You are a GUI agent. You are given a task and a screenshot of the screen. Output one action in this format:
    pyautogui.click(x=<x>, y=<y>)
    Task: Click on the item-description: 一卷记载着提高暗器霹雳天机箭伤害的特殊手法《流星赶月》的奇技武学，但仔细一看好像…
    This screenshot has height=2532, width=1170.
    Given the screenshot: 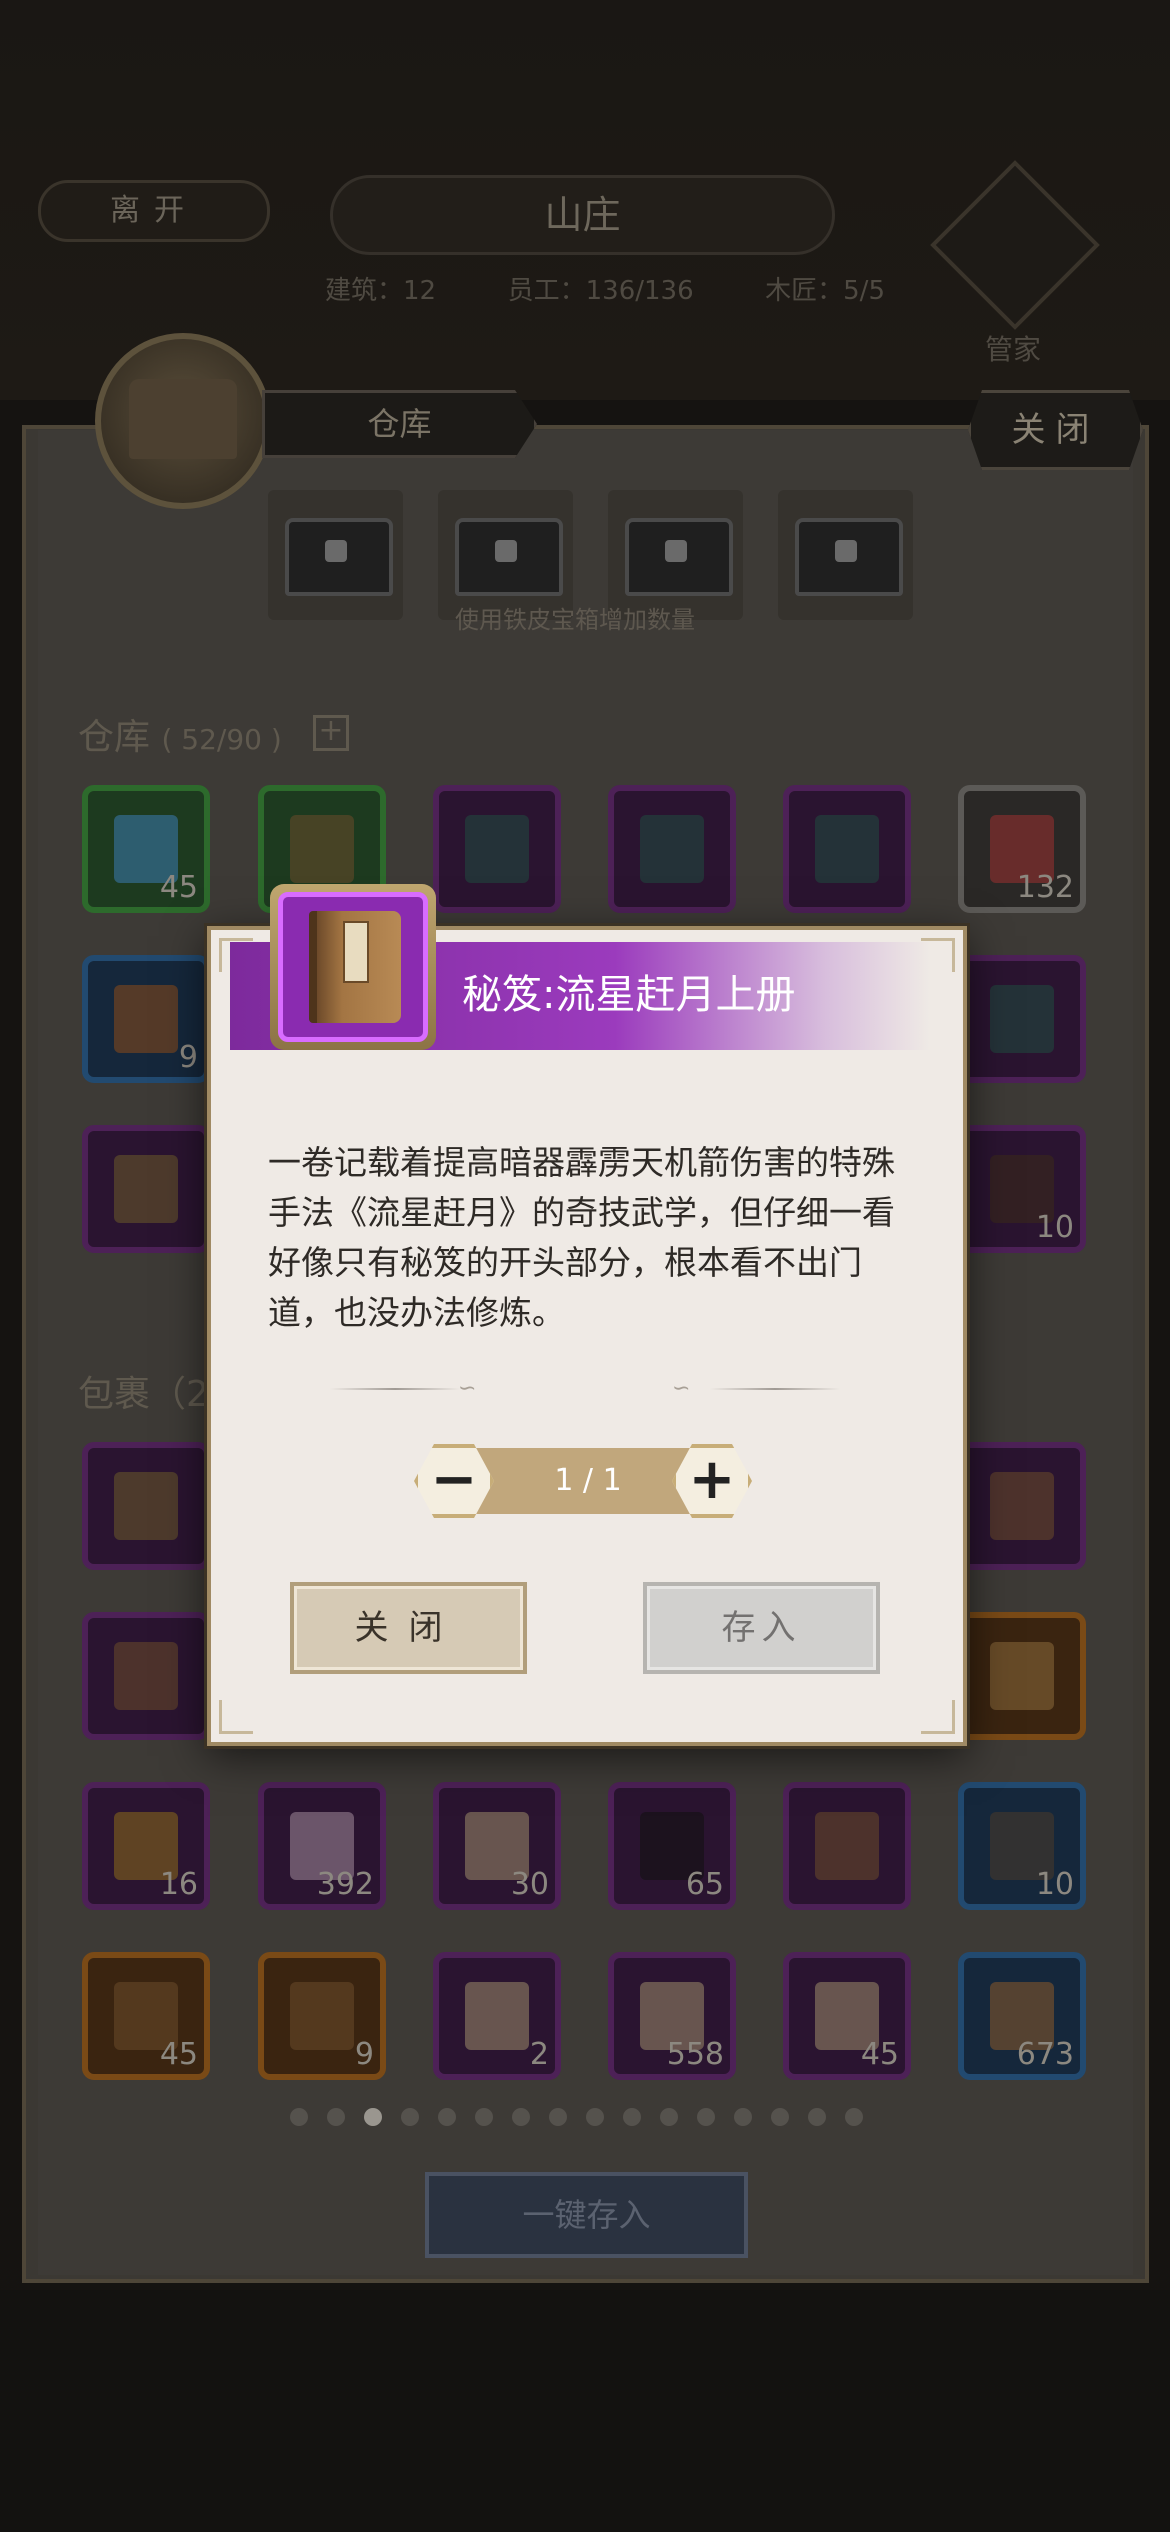 What is the action you would take?
    pyautogui.click(x=581, y=1237)
    